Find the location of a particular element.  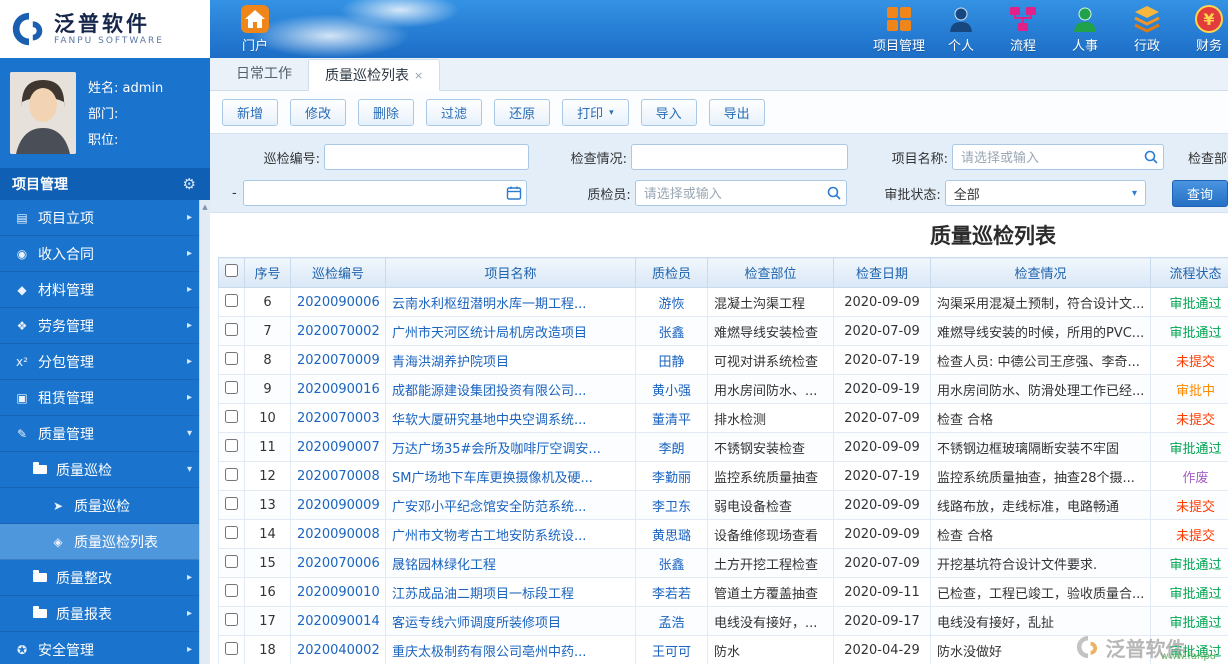

inspection-code-link: 2020070006 is located at coordinates (338, 563).